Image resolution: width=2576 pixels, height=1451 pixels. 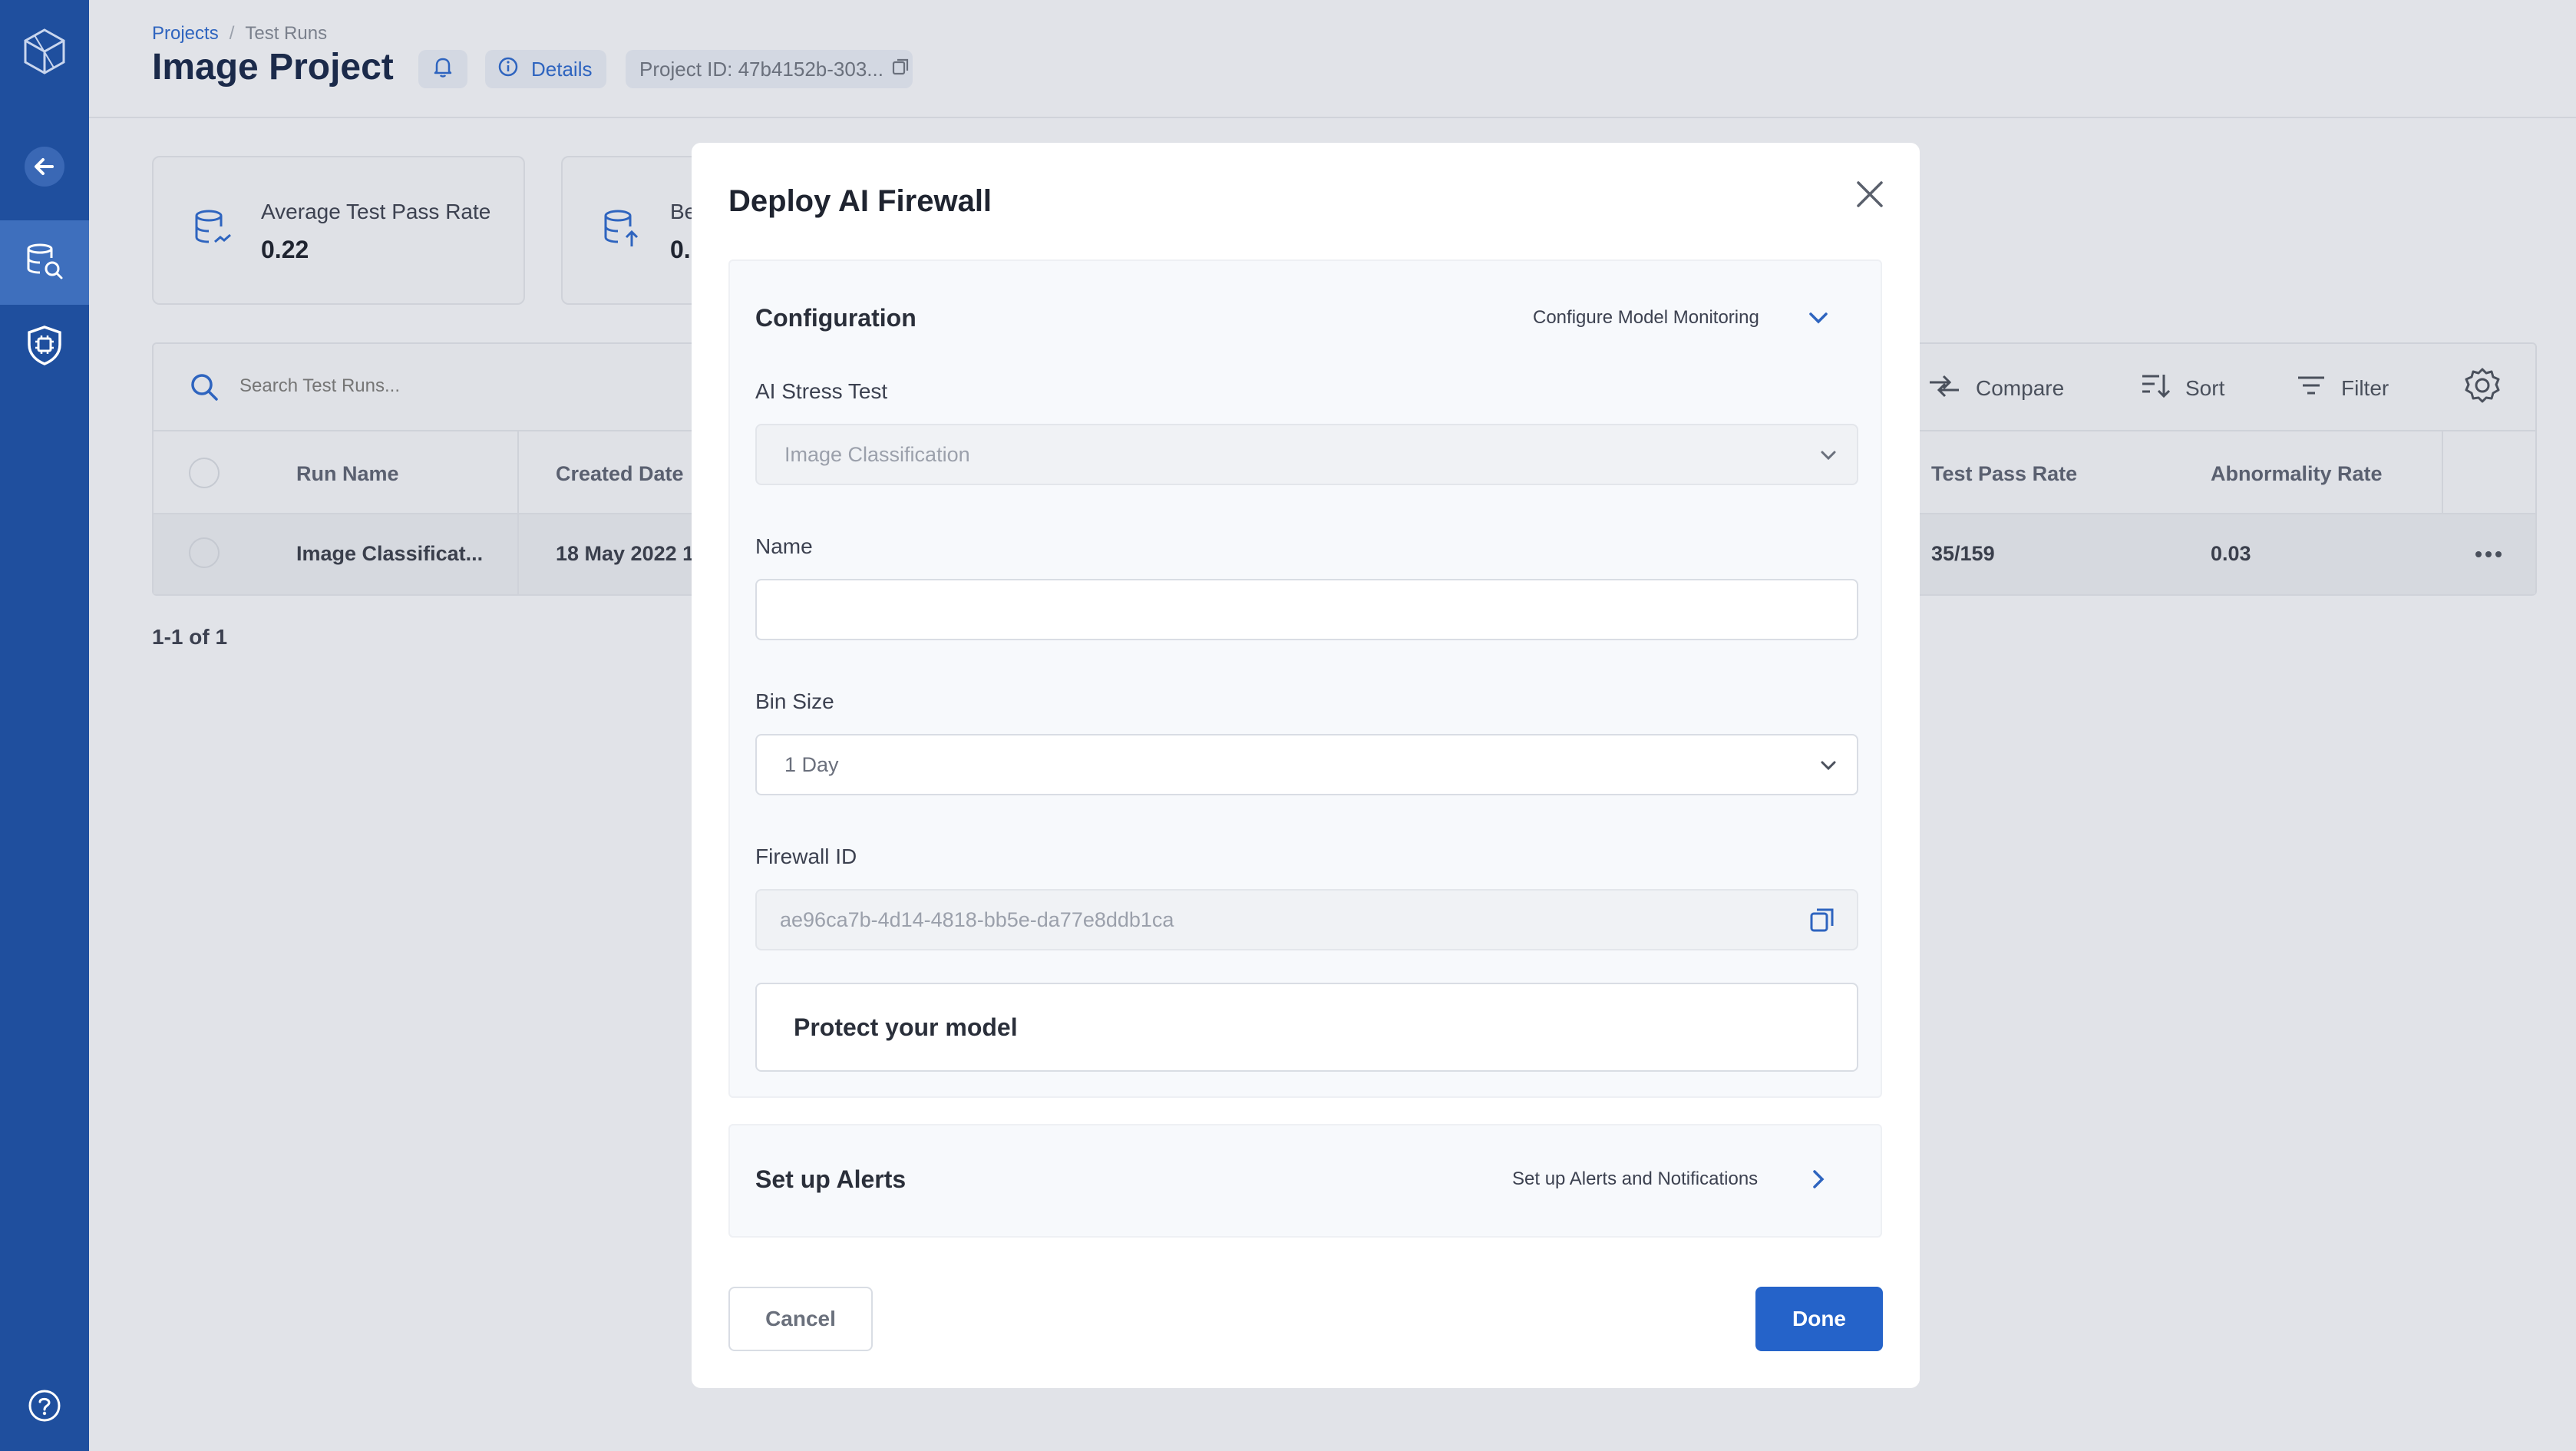 I want to click on breadcrumb: Projects / Test Runs, so click(x=239, y=34).